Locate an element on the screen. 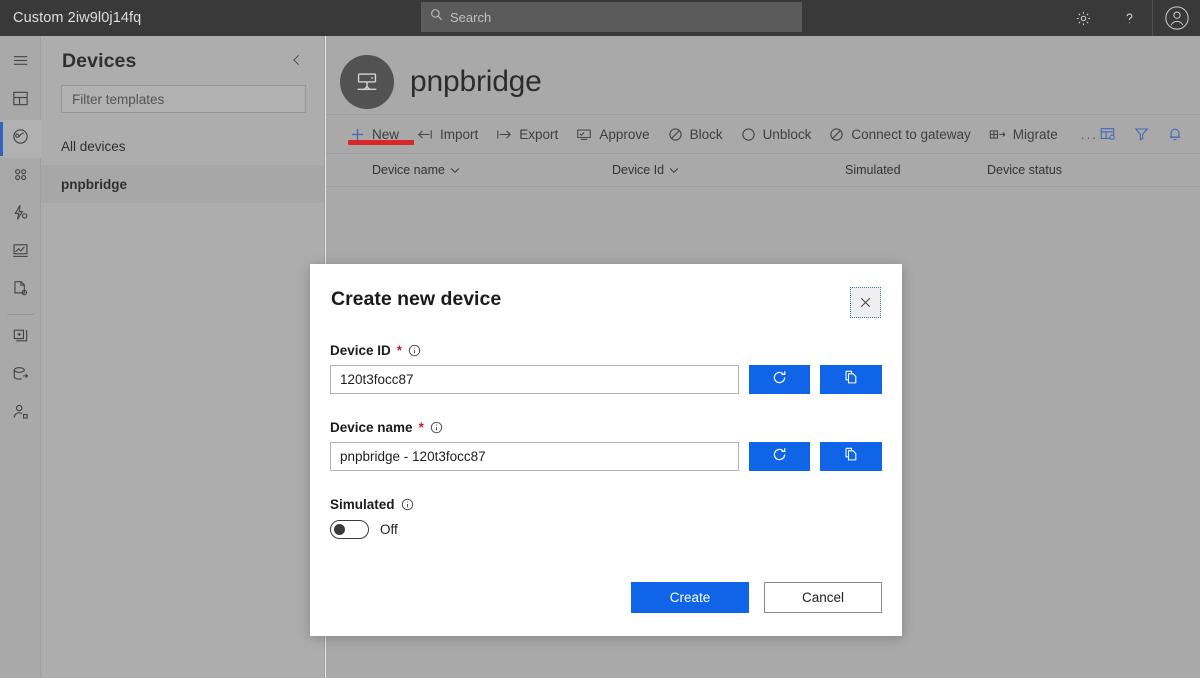  device-name-copy-button is located at coordinates (851, 456).